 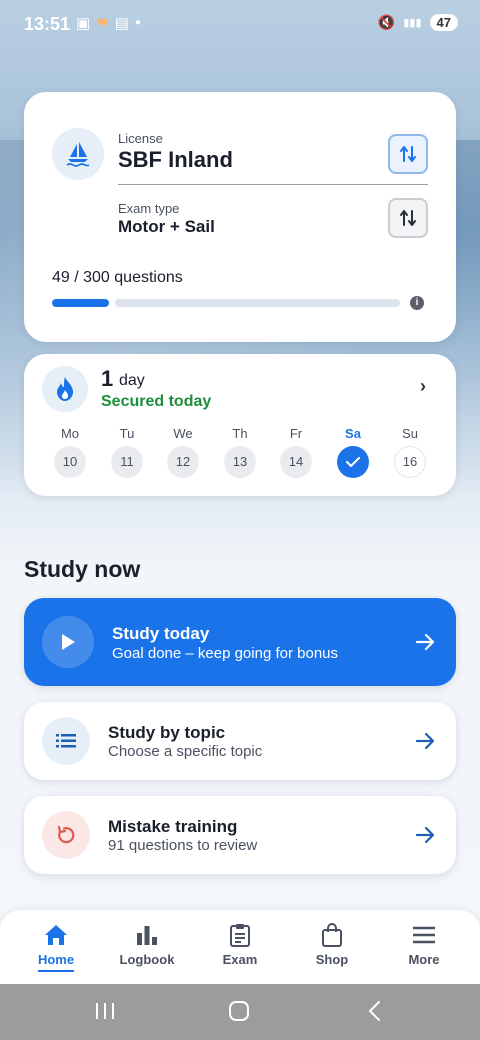 I want to click on signal-icon: ▮▮▮, so click(x=412, y=23).